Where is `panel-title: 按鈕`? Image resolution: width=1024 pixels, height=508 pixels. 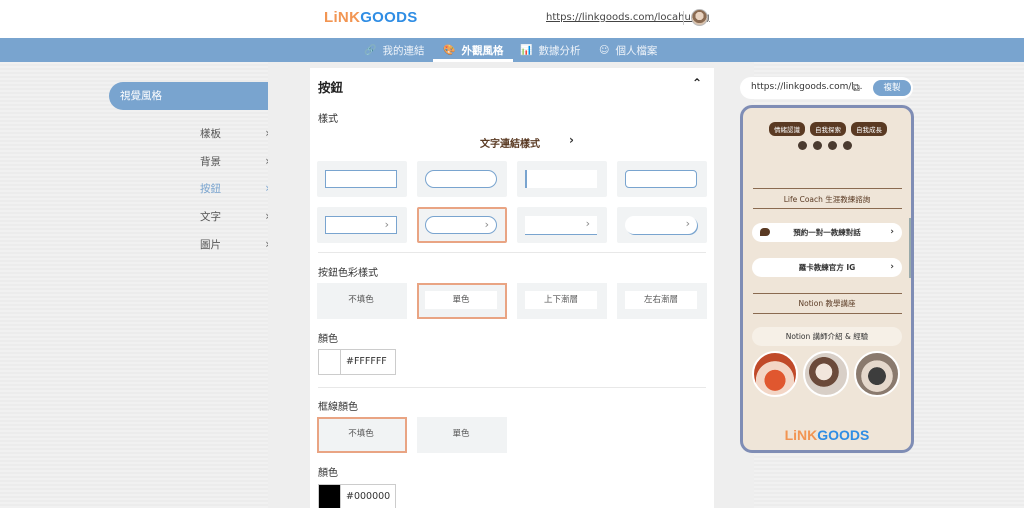
panel-title: 按鈕 is located at coordinates (331, 87).